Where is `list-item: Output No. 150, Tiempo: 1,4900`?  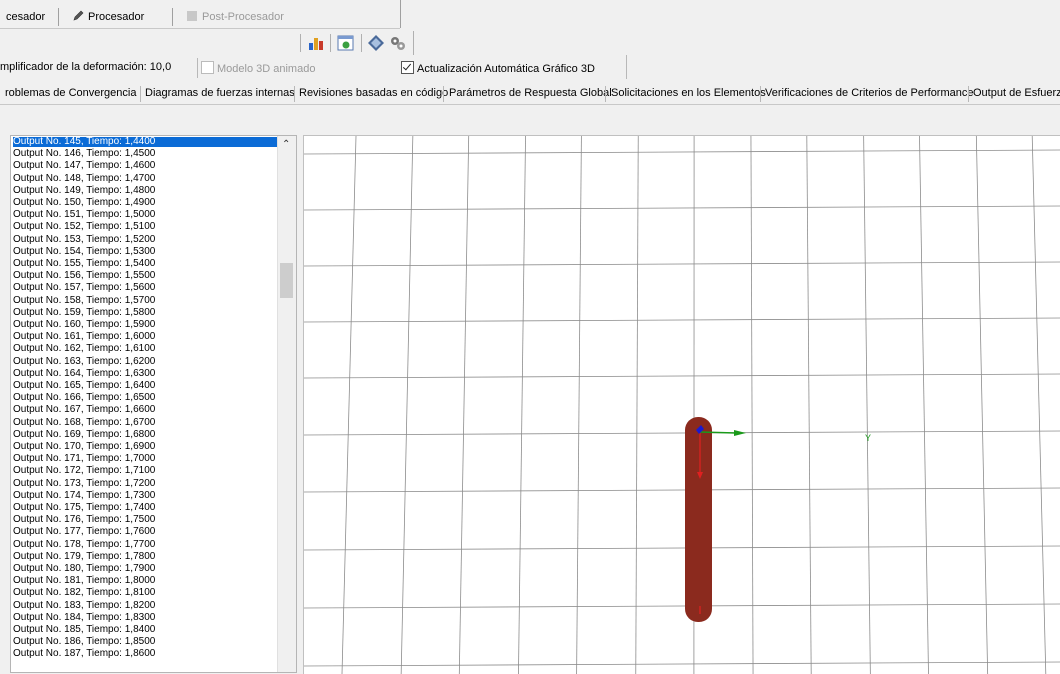
list-item: Output No. 150, Tiempo: 1,4900 is located at coordinates (84, 203).